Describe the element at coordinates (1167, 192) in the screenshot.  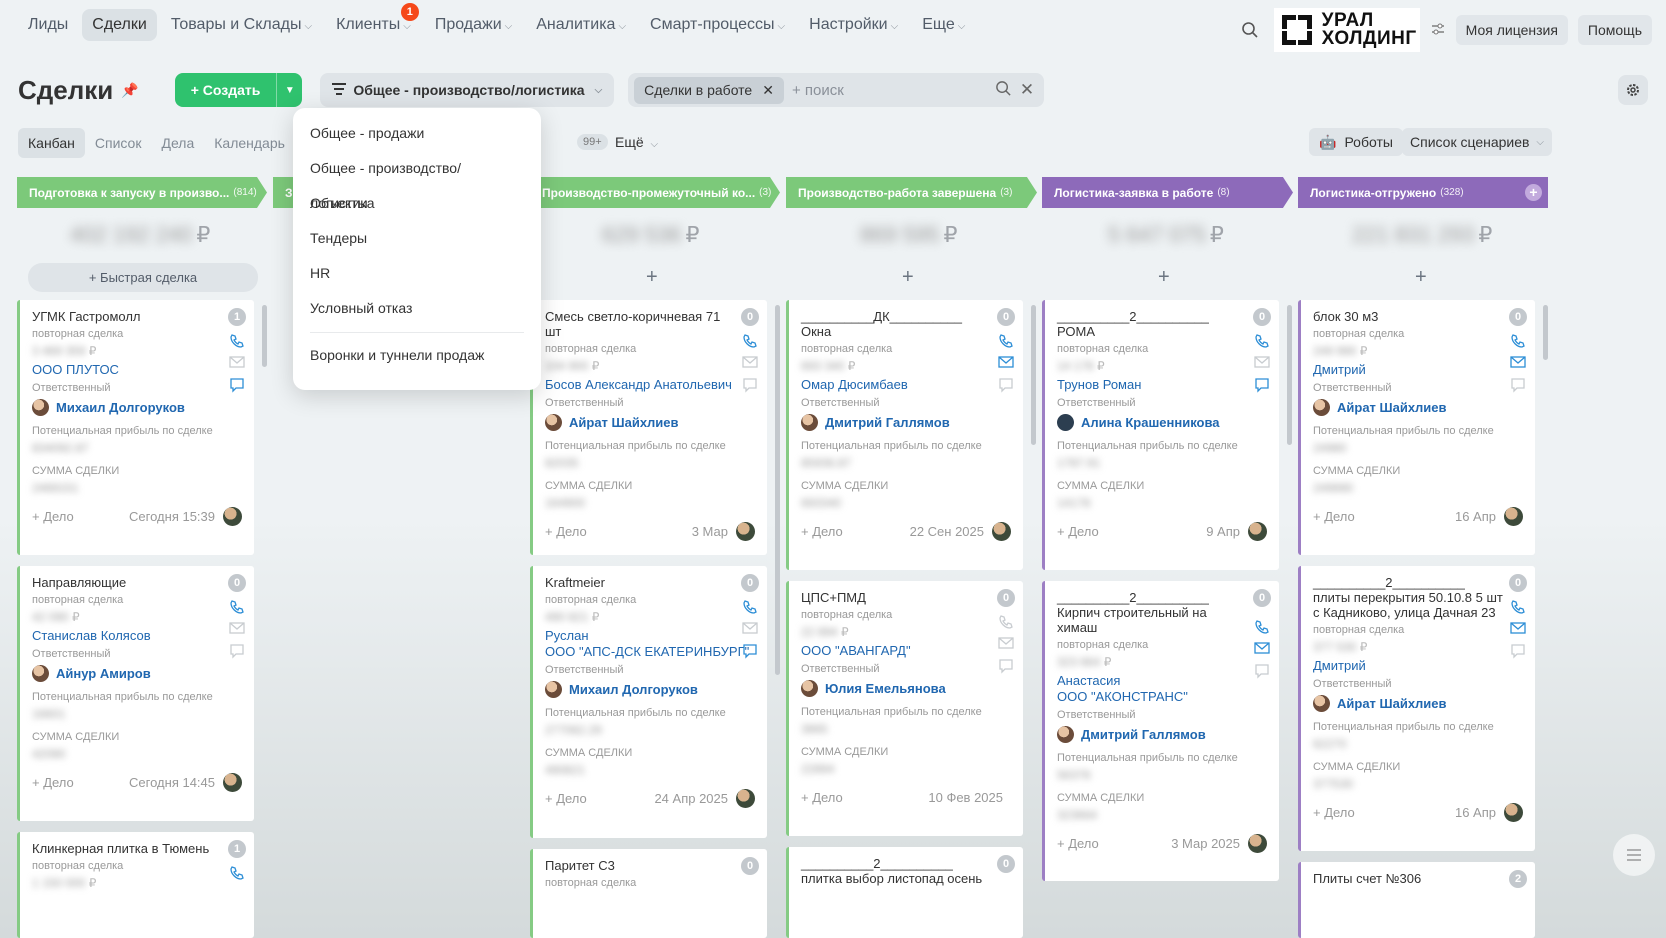
I see `stage-header: Логистика-заявка в работе (8)` at that location.